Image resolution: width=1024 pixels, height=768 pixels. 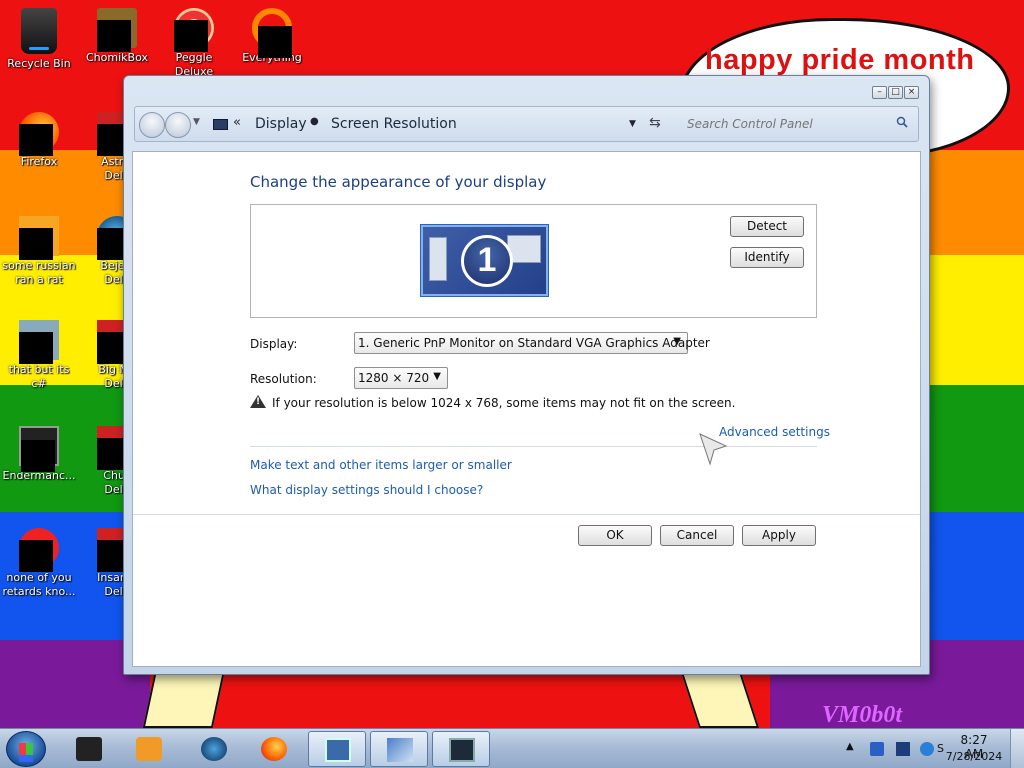 What do you see at coordinates (1017, 748) in the screenshot?
I see `show-desktop-button` at bounding box center [1017, 748].